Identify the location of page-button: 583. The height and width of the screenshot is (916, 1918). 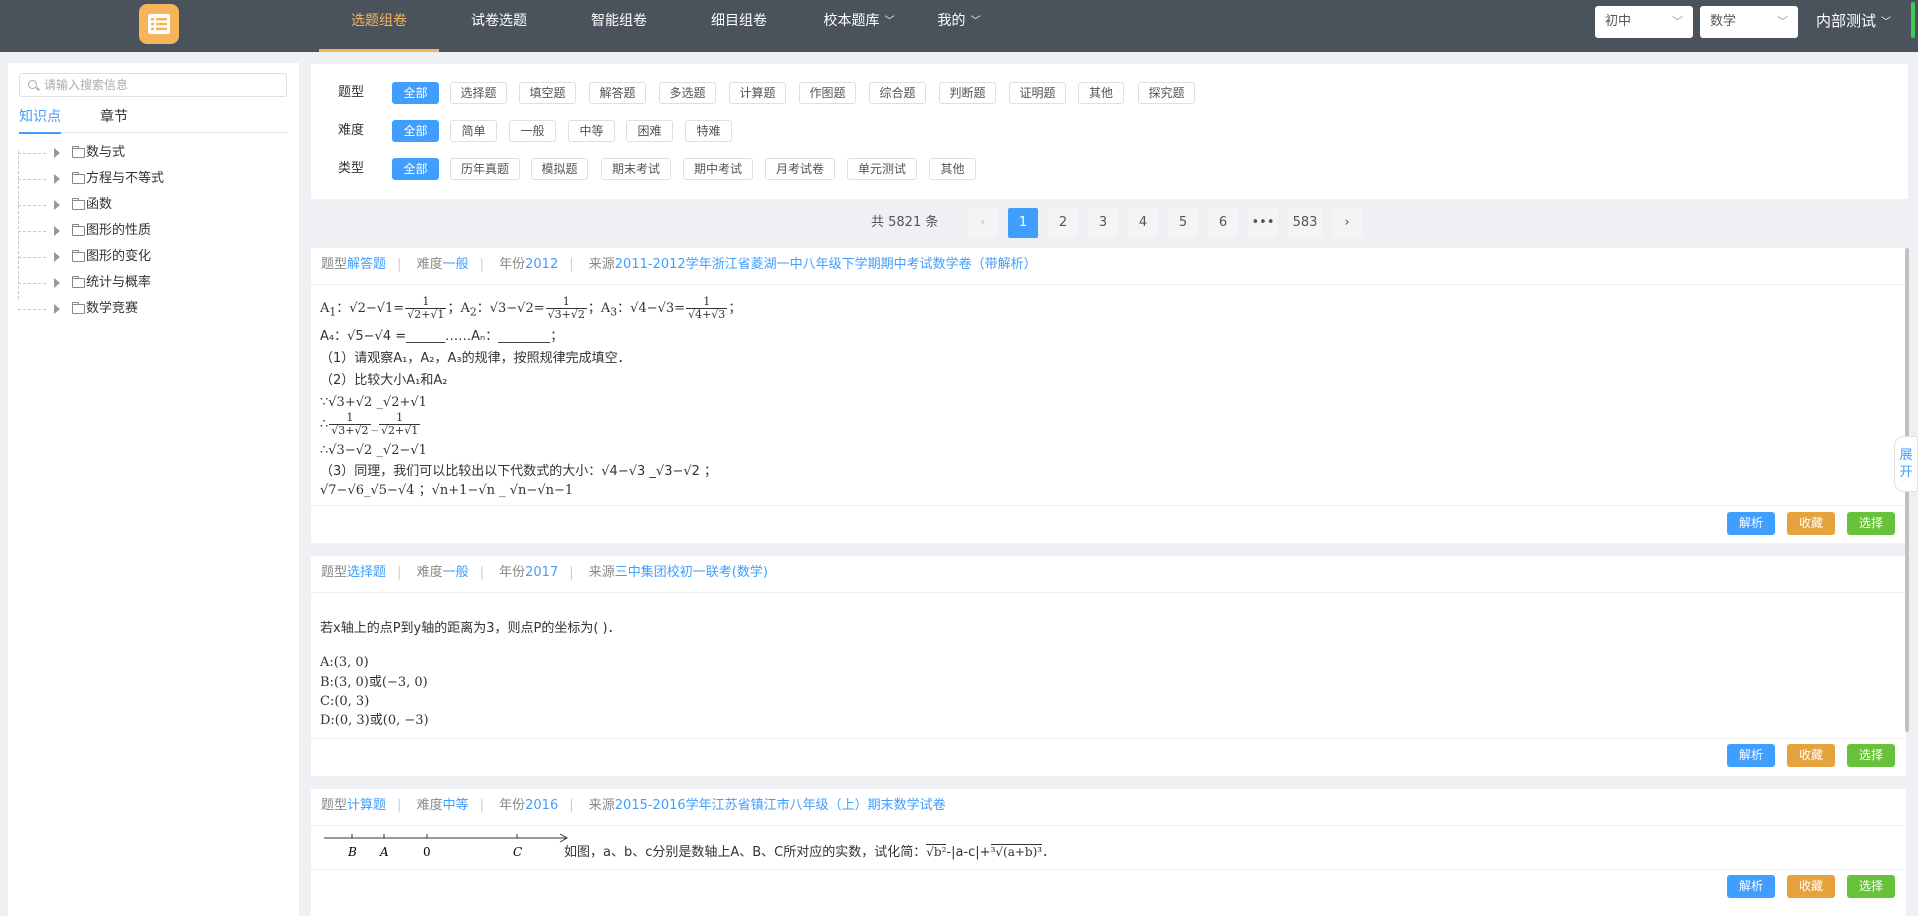
(1305, 223).